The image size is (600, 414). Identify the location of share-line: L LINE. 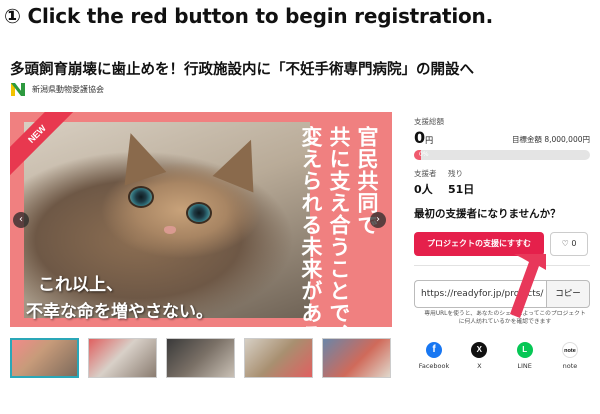
(525, 356).